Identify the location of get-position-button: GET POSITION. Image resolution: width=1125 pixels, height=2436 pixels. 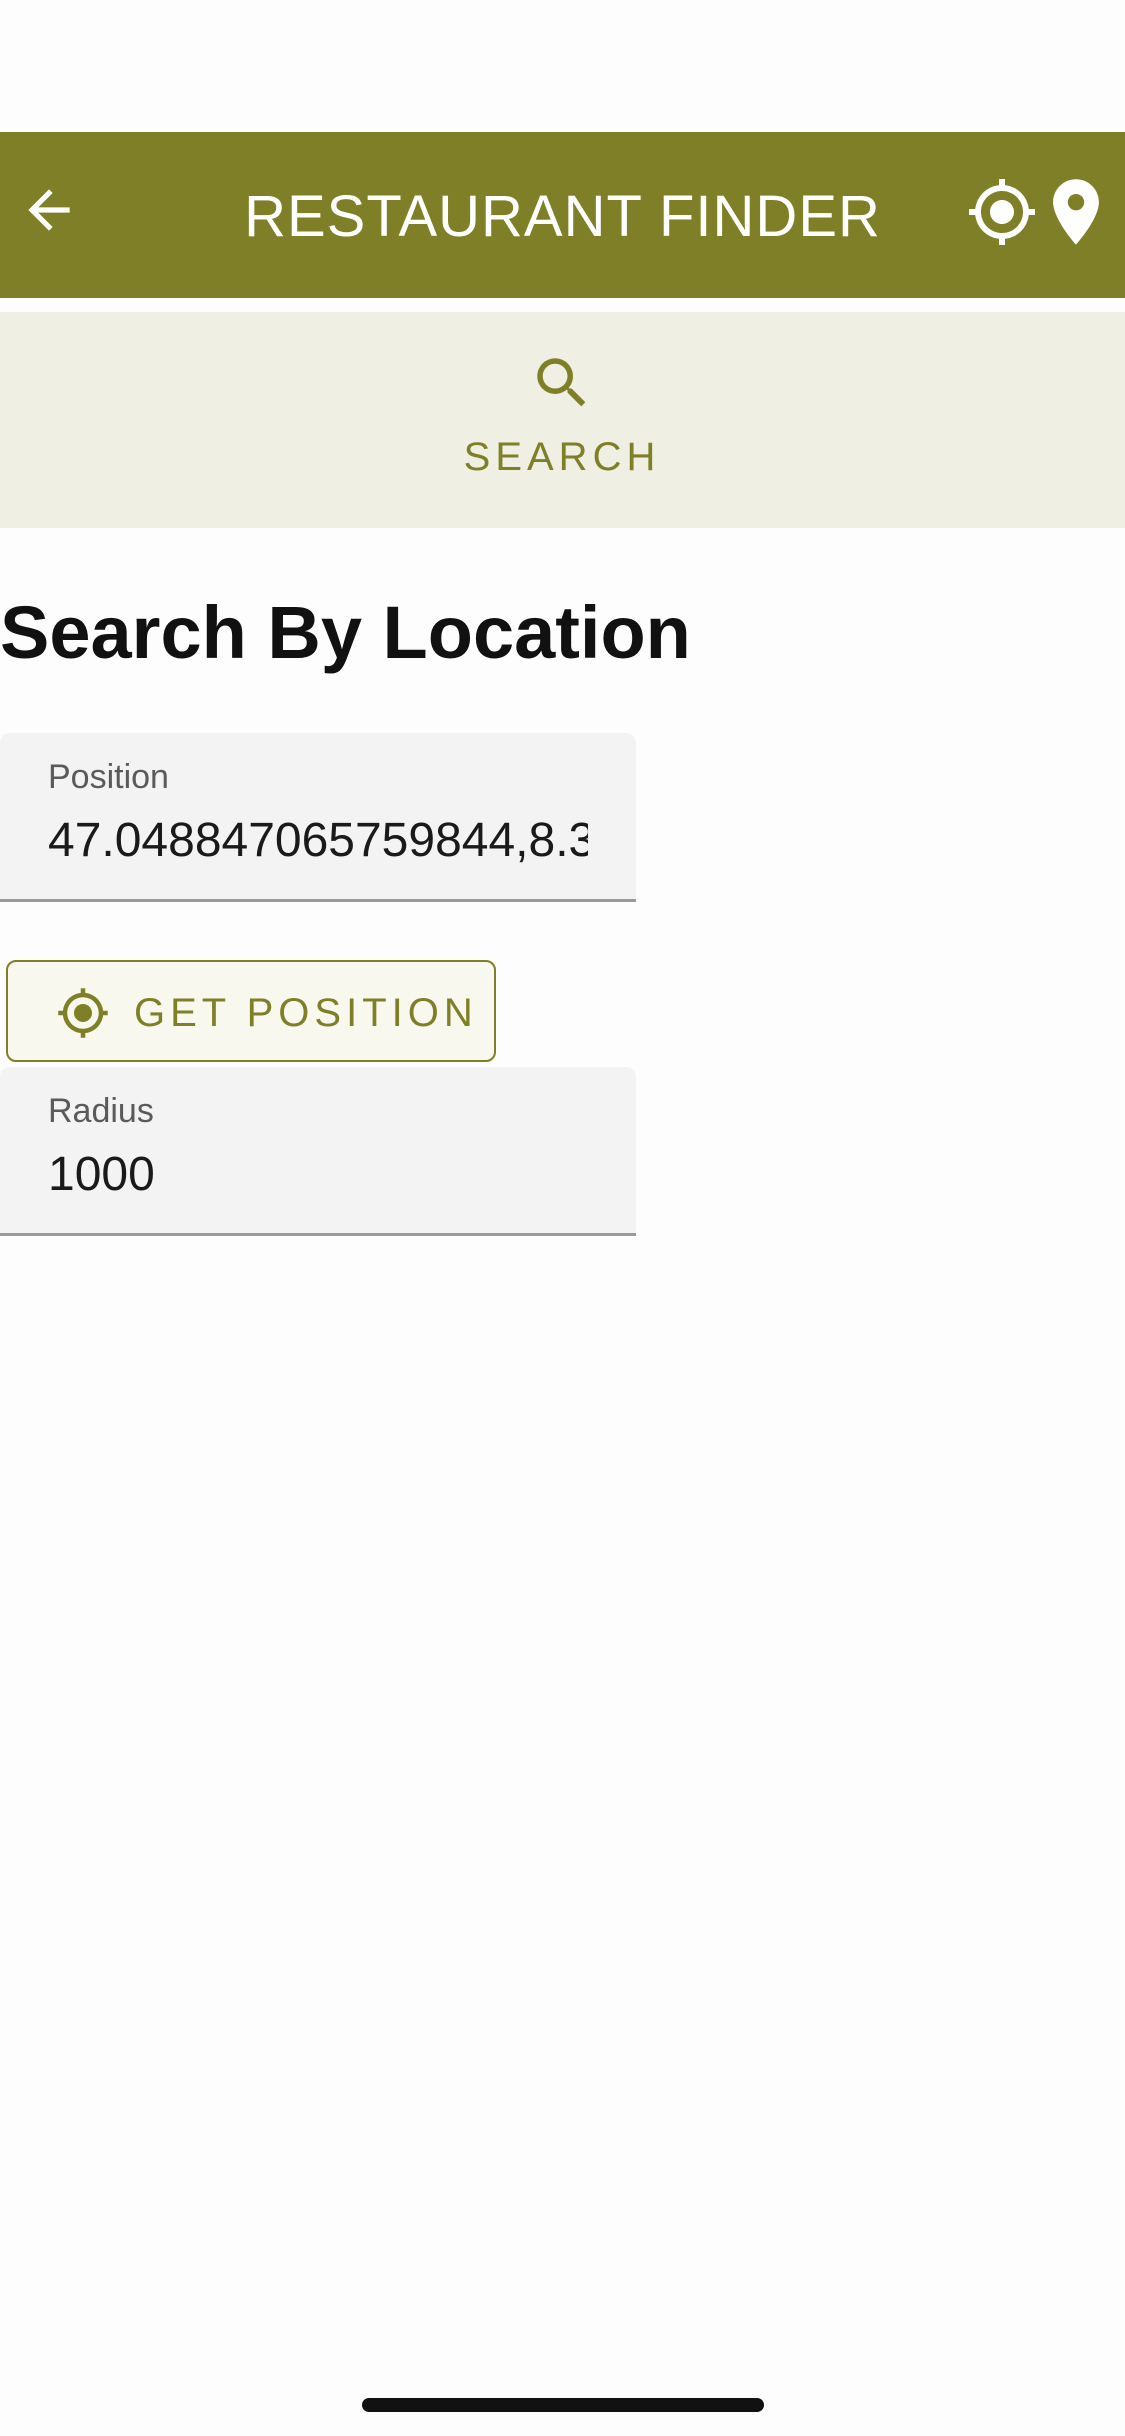
(251, 1011).